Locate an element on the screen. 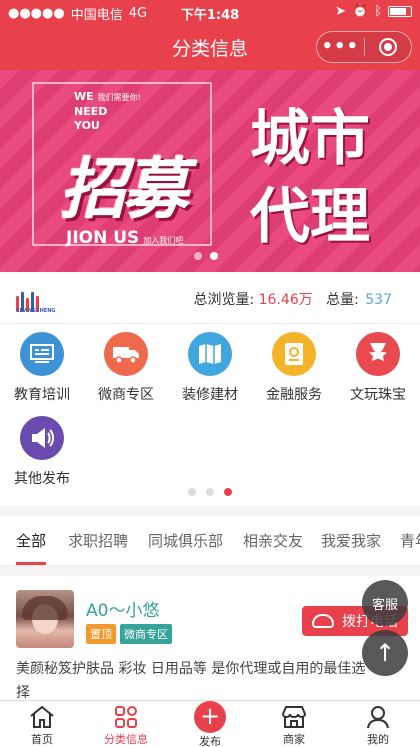 This screenshot has width=420, height=747. category-pager is located at coordinates (210, 492).